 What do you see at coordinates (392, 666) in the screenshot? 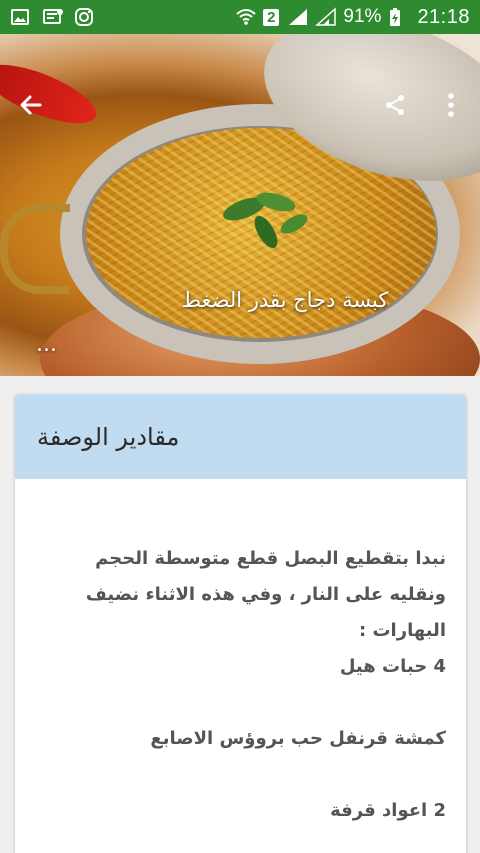
I see `ingredient-item: 4 حبات هيل` at bounding box center [392, 666].